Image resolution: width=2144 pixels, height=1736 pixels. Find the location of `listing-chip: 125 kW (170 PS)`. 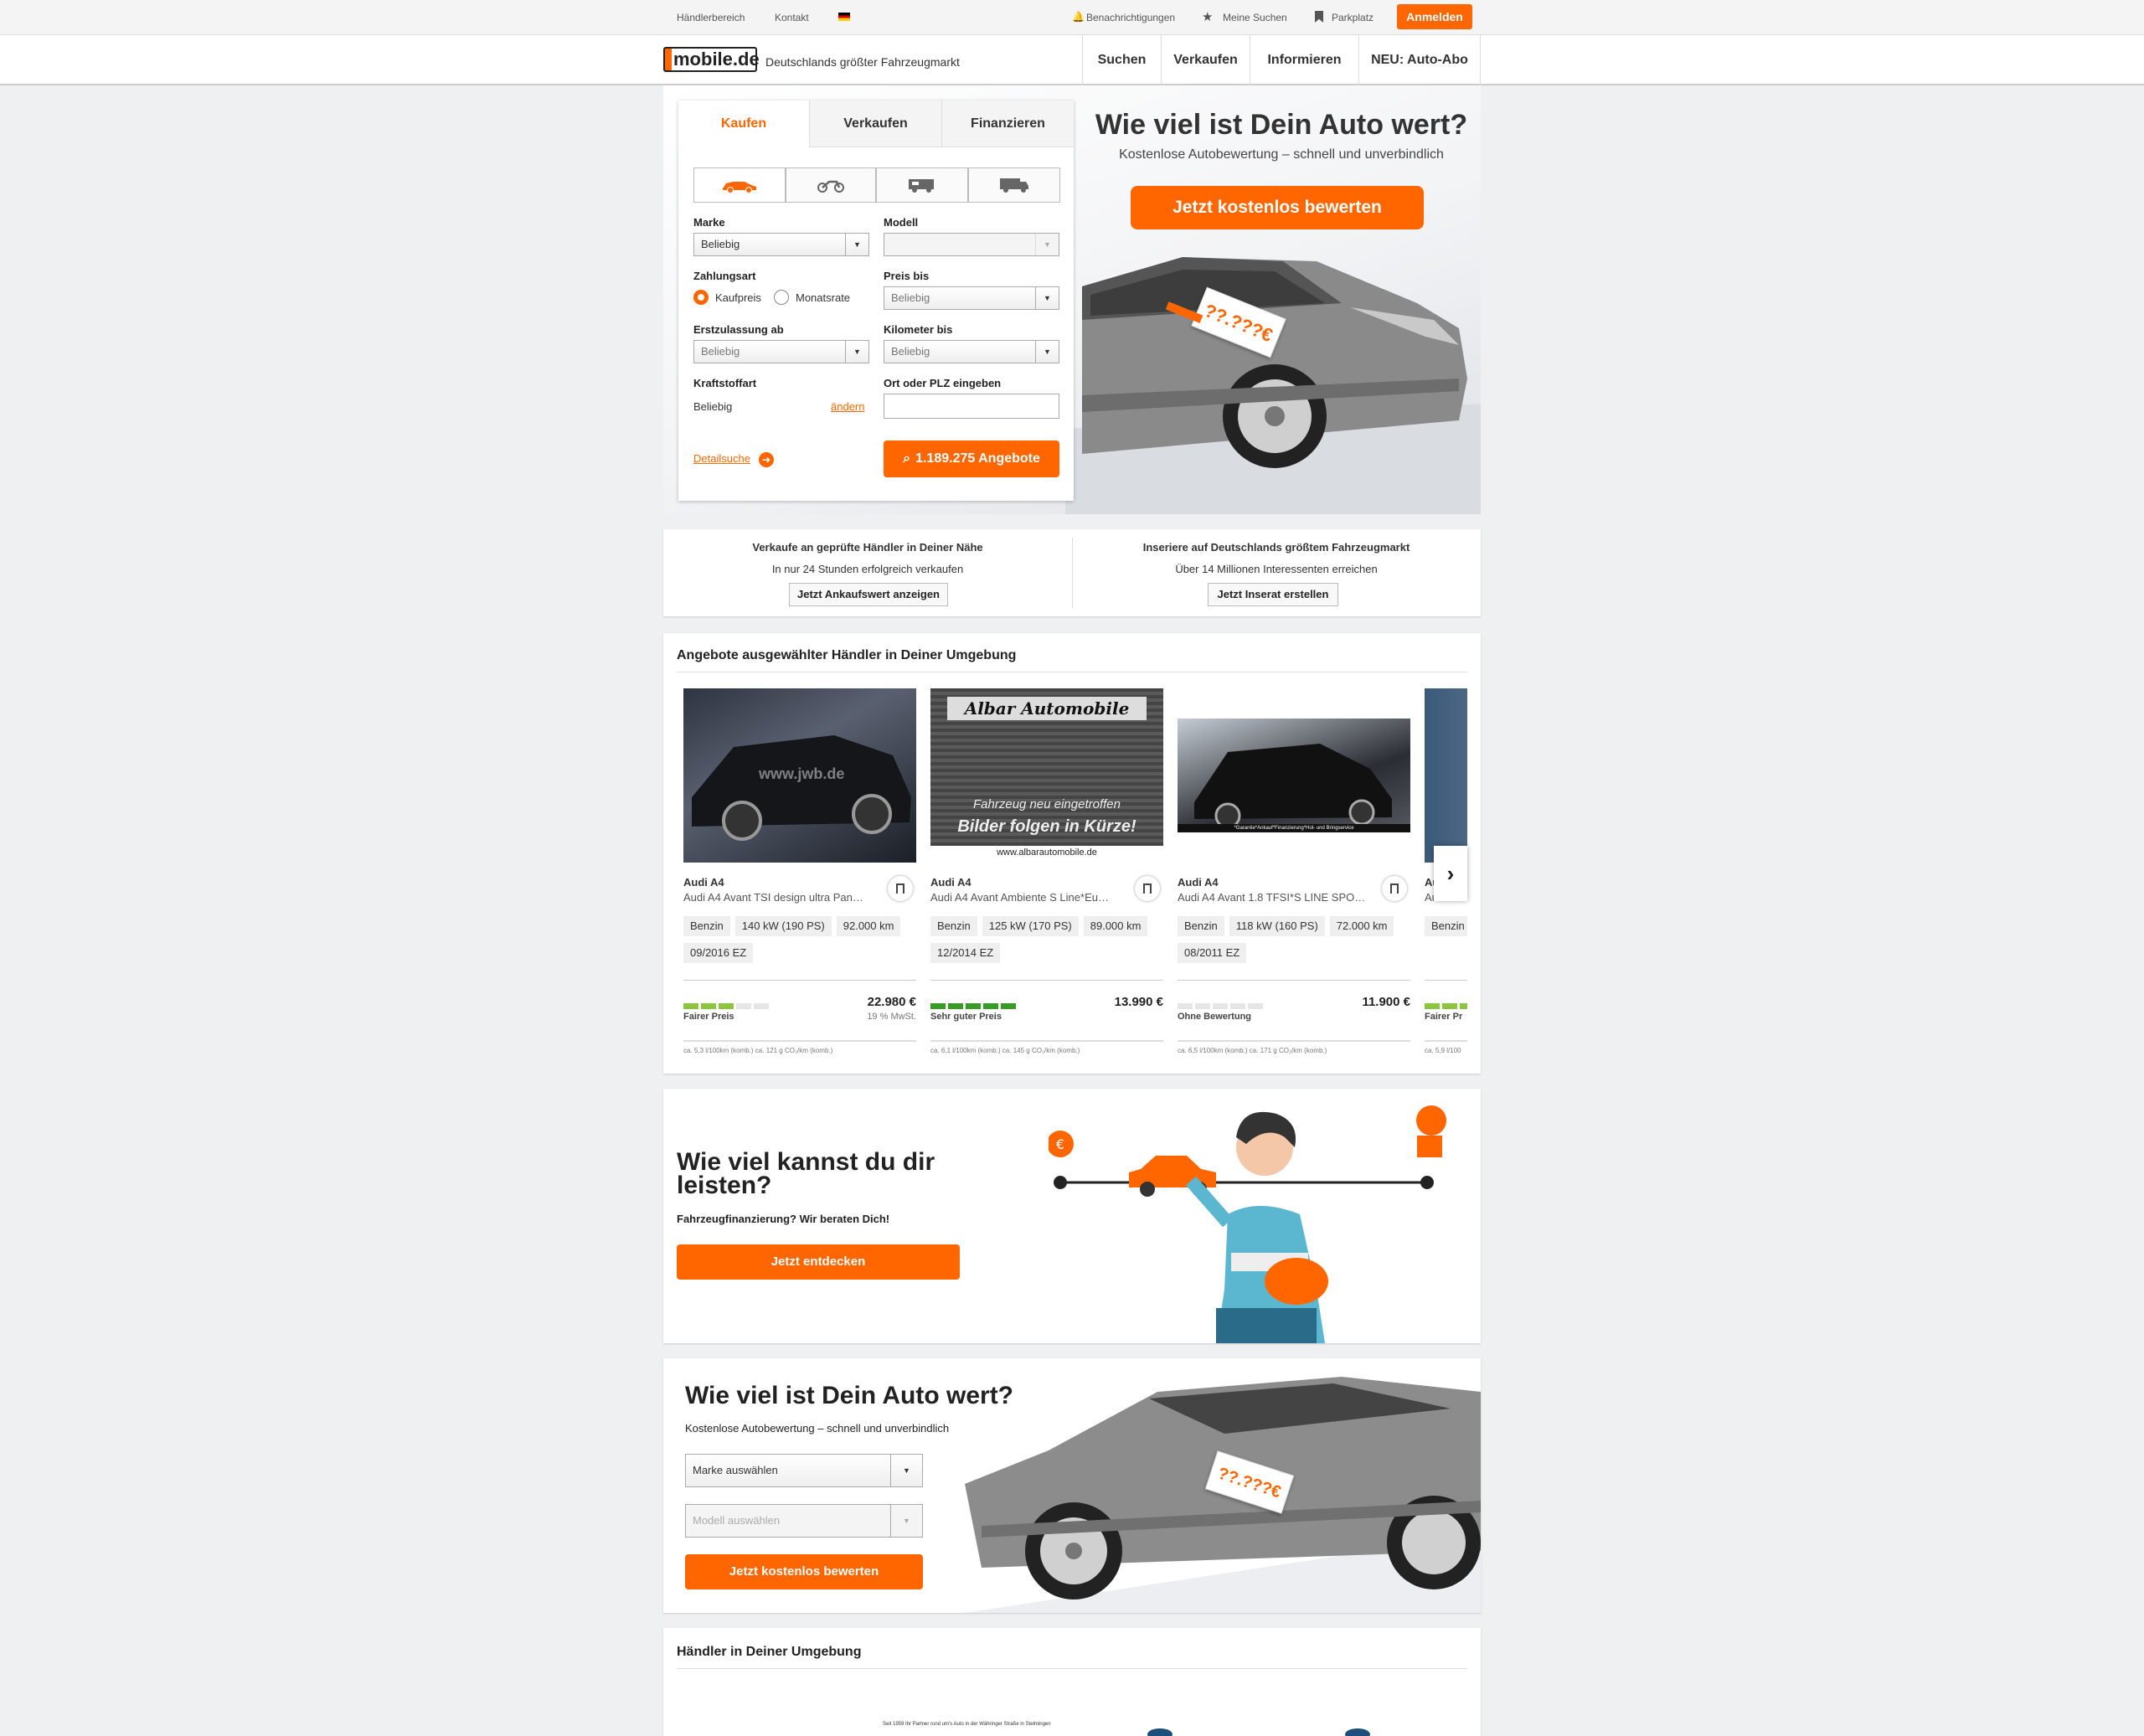

listing-chip: 125 kW (170 PS) is located at coordinates (1030, 926).